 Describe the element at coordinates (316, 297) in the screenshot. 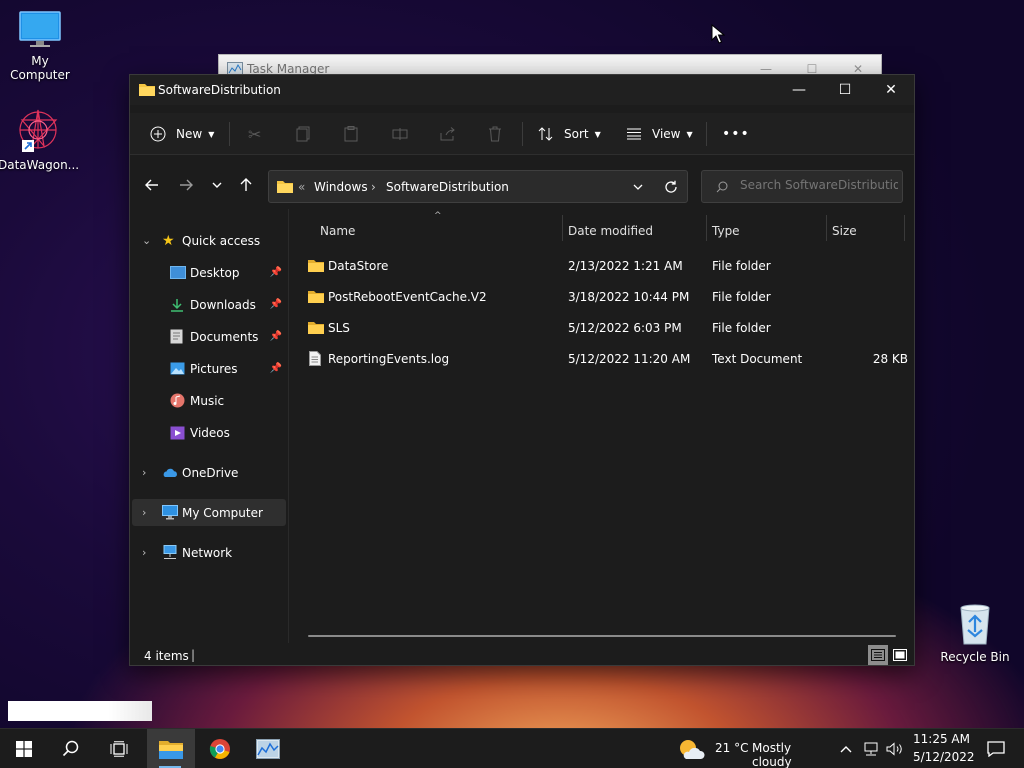

I see `folder-icon` at that location.